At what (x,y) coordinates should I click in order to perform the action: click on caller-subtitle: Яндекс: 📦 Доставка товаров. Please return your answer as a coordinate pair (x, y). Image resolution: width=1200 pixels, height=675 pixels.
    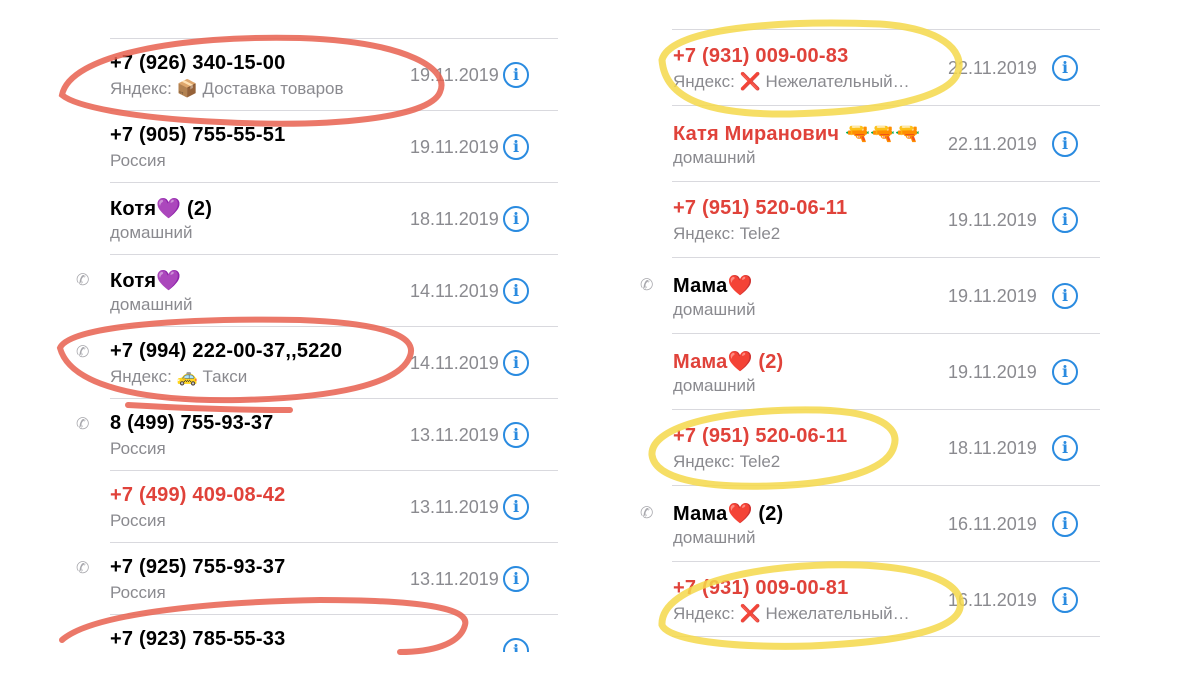
    Looking at the image, I should click on (227, 88).